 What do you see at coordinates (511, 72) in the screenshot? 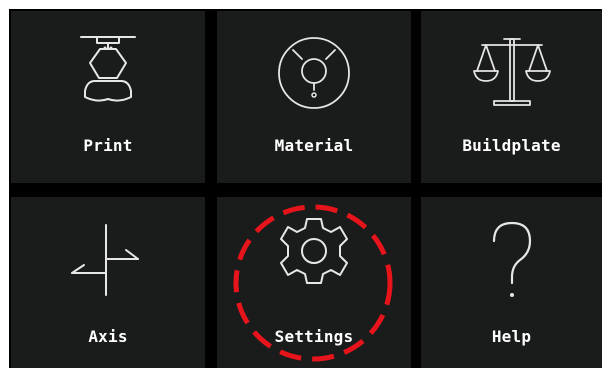
I see `balance-scale-icon` at bounding box center [511, 72].